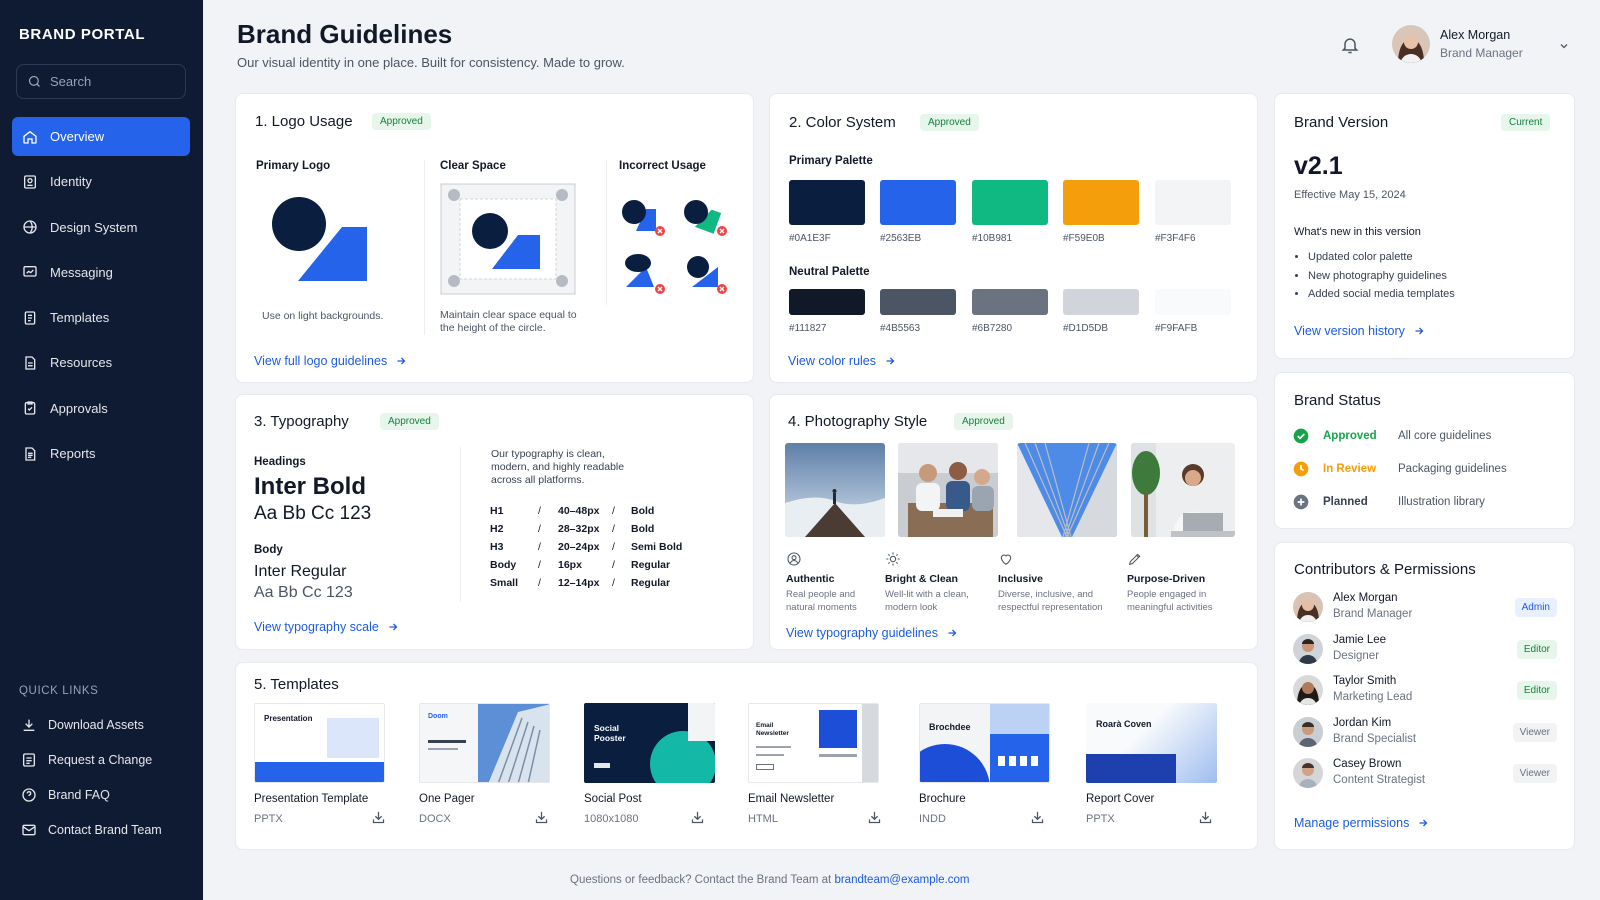  Describe the element at coordinates (1010, 202) in the screenshot. I see `color-swatch` at that location.